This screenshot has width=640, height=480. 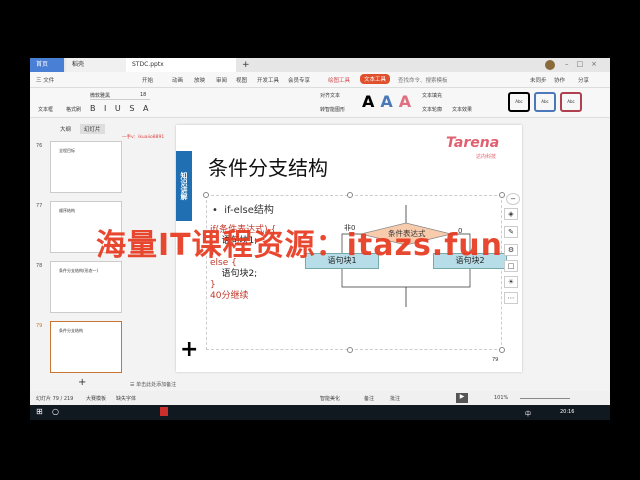 I want to click on menu-start: 开始, so click(x=147, y=80).